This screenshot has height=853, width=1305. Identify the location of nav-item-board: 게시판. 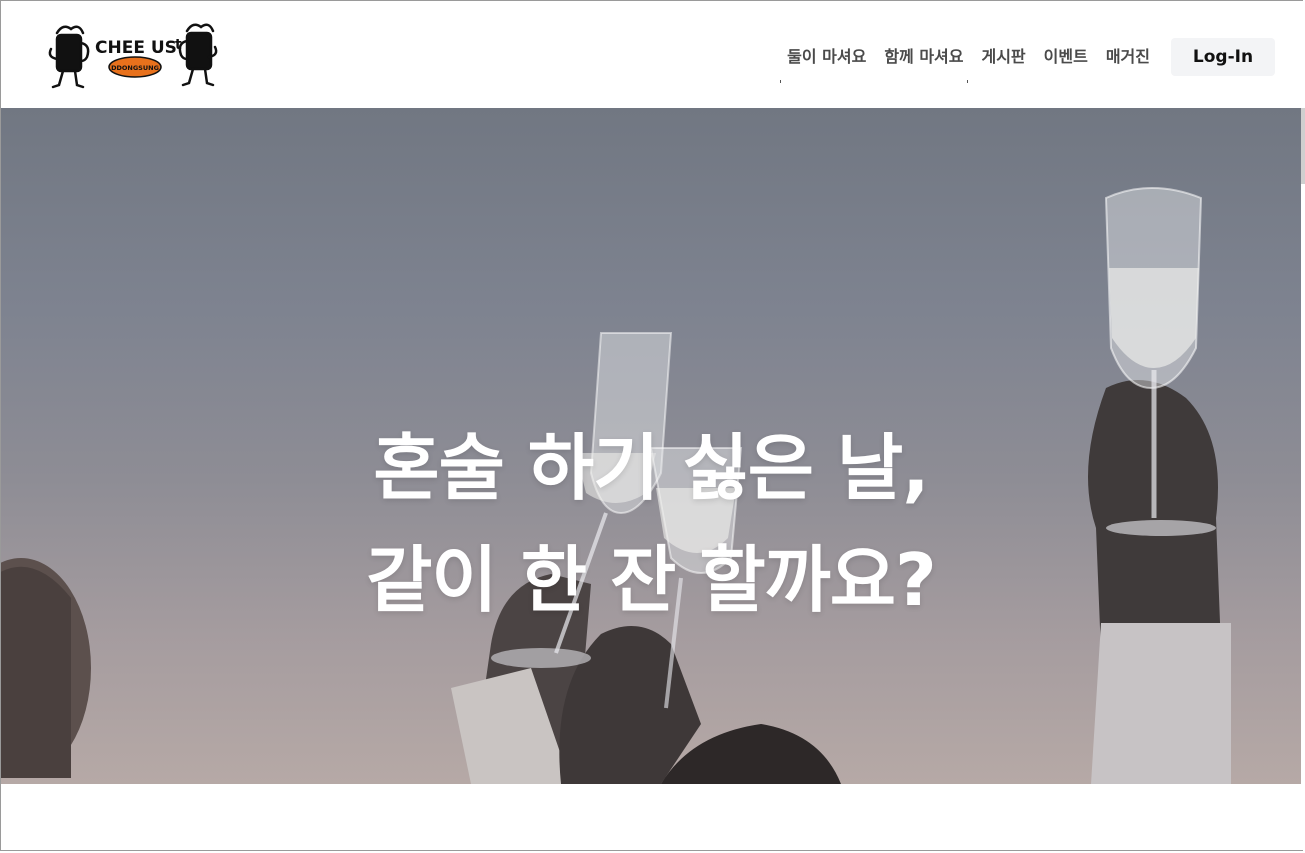
(1003, 57).